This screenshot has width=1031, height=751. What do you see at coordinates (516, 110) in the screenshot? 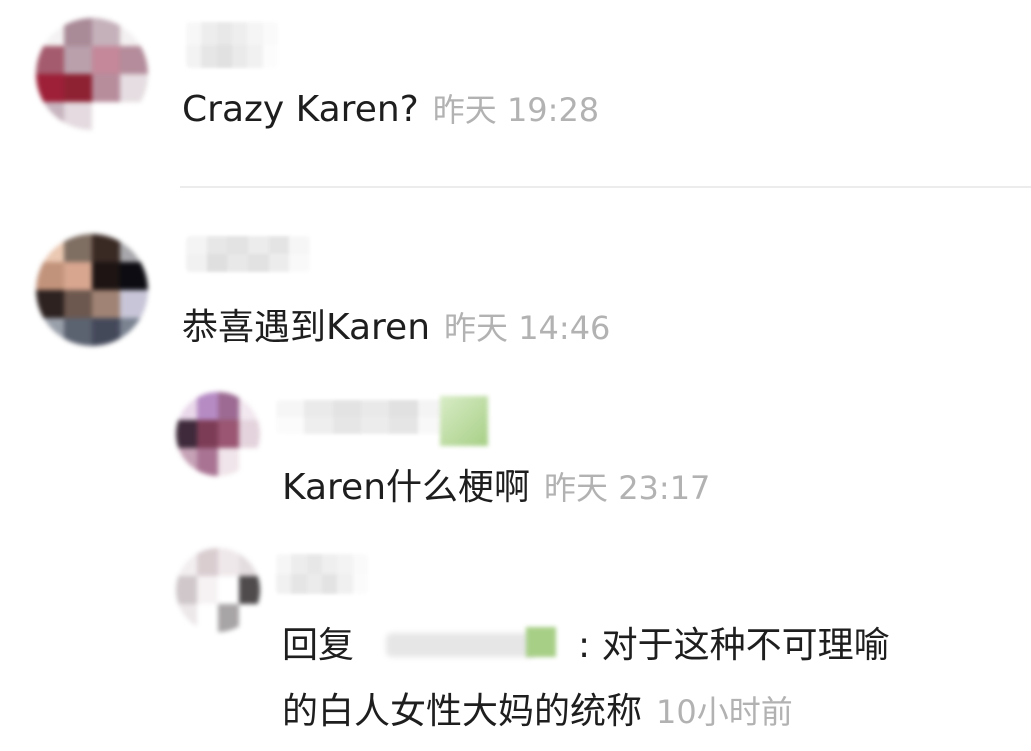
I see `comment-time: 昨天 19:28` at bounding box center [516, 110].